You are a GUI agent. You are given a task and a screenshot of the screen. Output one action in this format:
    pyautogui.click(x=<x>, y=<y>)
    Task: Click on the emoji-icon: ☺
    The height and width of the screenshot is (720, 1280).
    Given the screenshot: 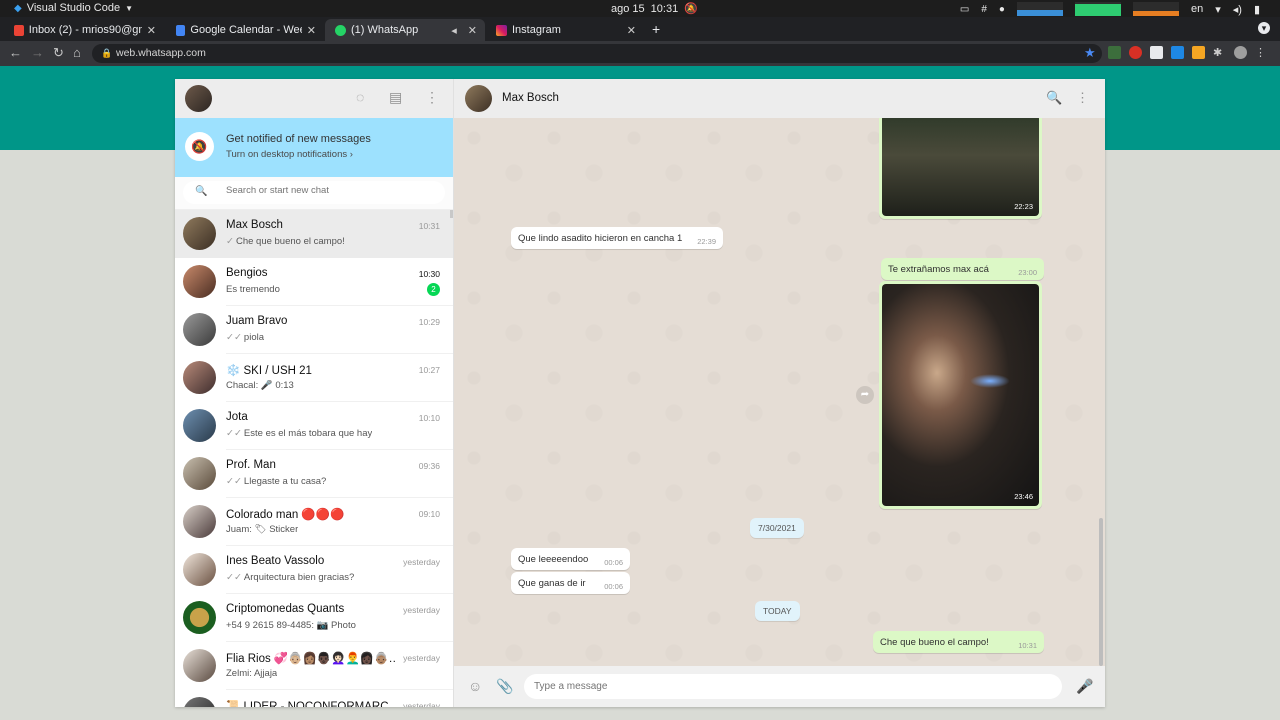 What is the action you would take?
    pyautogui.click(x=475, y=686)
    